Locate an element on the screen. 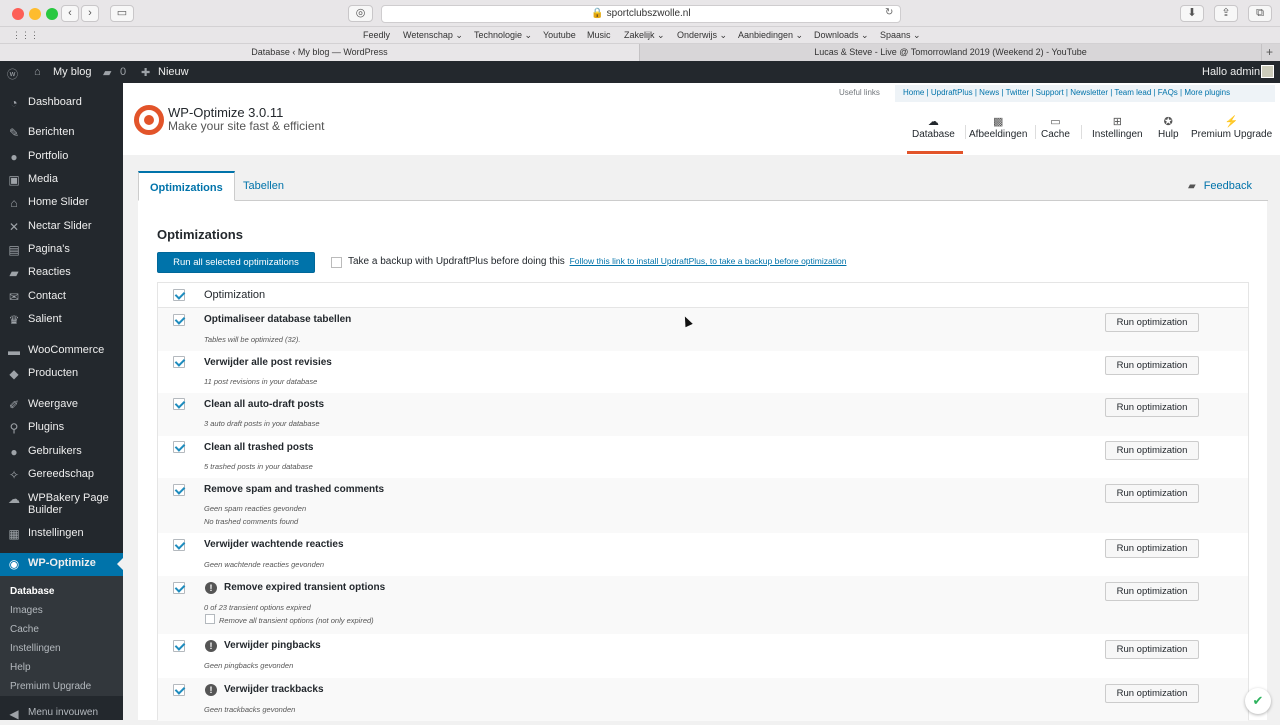 This screenshot has height=725, width=1280. new-content-link: Nieuw is located at coordinates (173, 72).